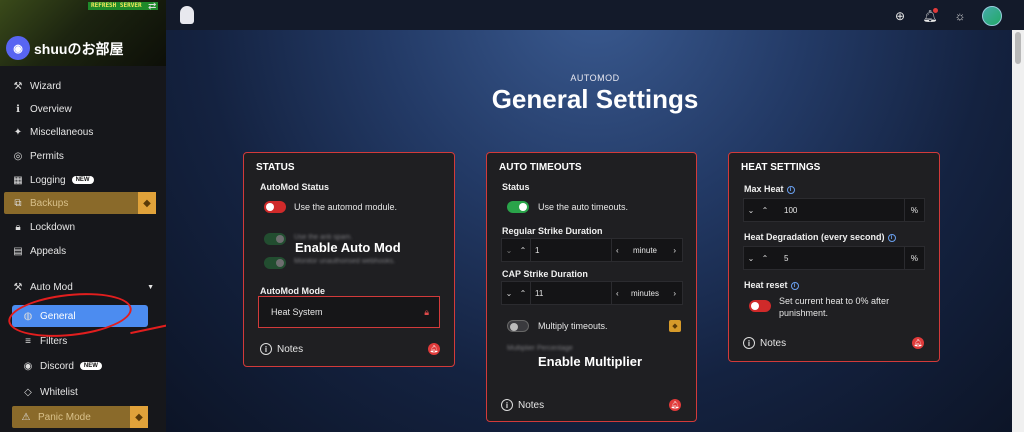 The width and height of the screenshot is (1024, 432). What do you see at coordinates (349, 312) in the screenshot?
I see `automod-mode-select: Heat System 🔒︎` at bounding box center [349, 312].